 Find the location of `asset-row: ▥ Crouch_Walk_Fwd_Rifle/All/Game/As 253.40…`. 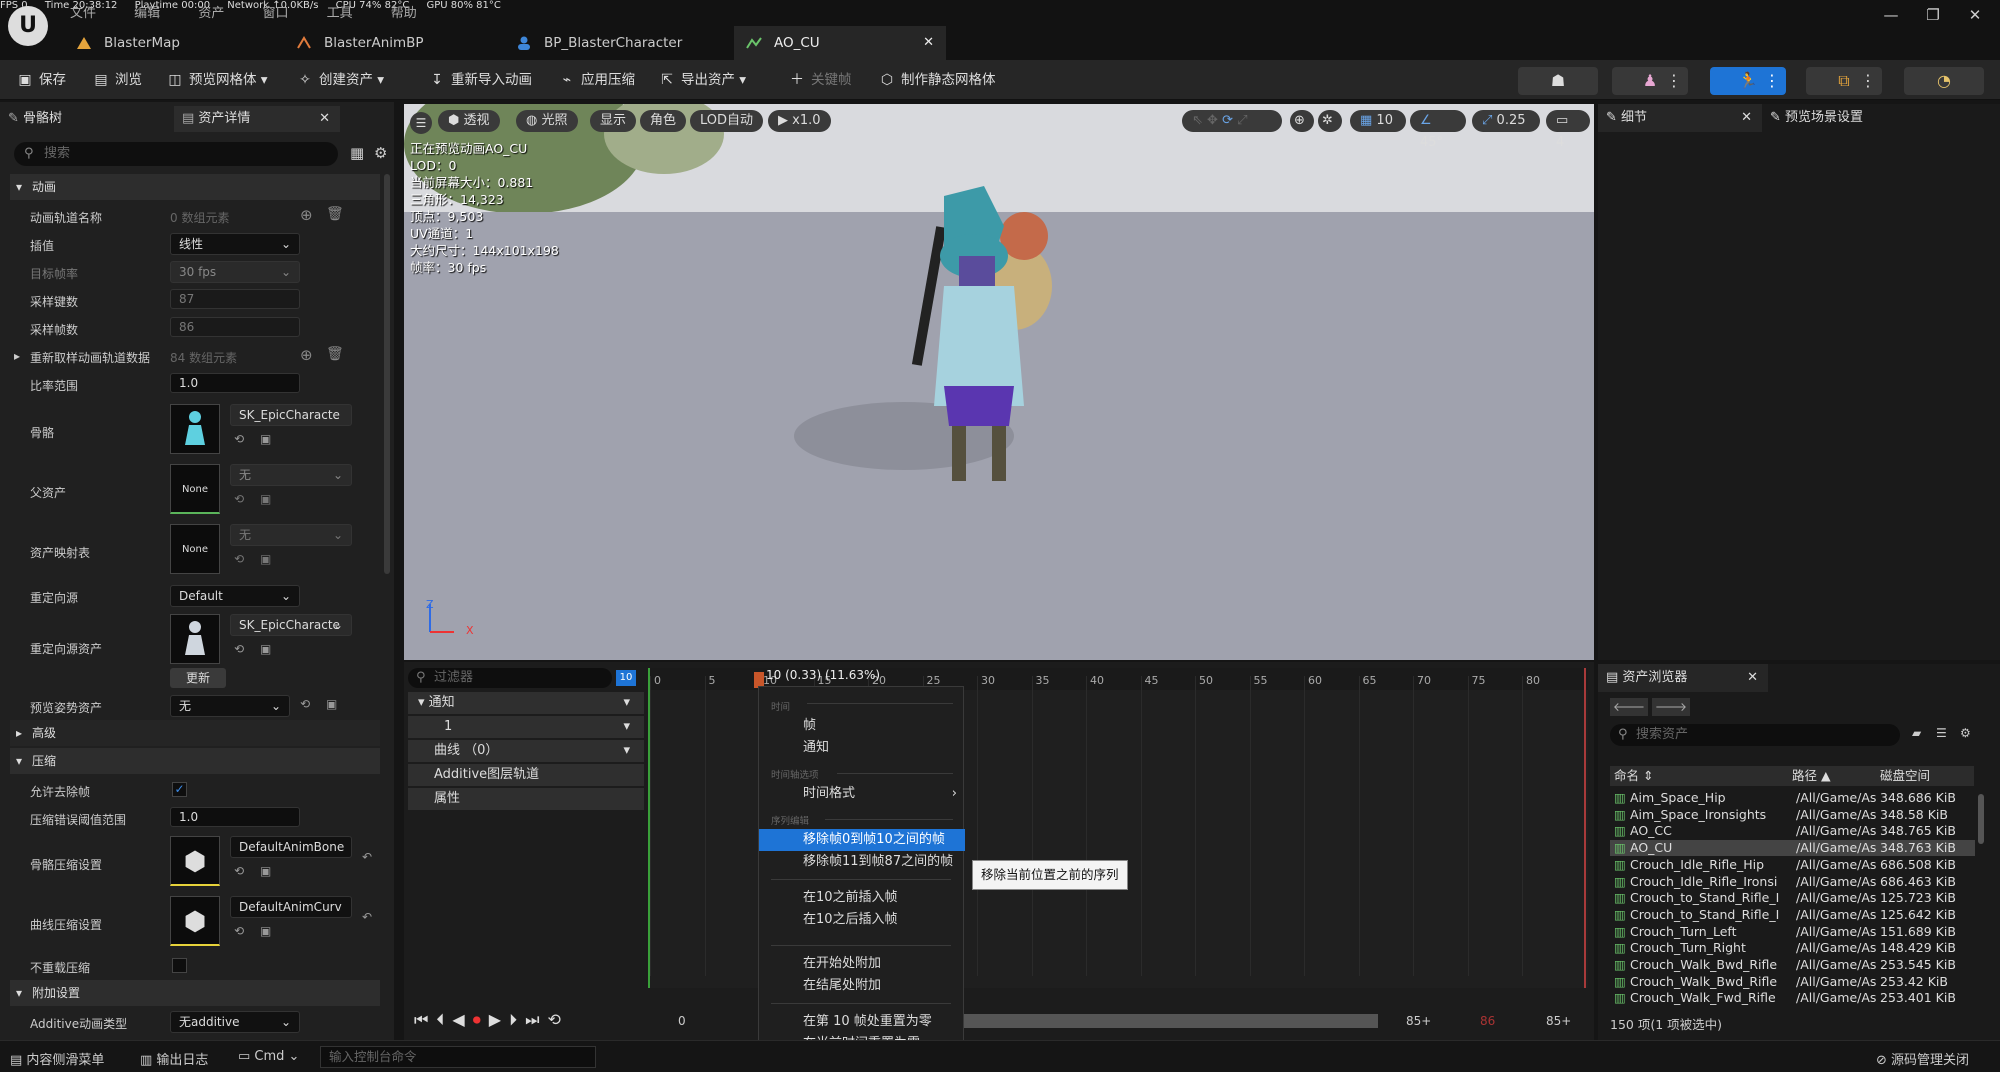

asset-row: ▥ Crouch_Walk_Fwd_Rifle/All/Game/As 253.40… is located at coordinates (1792, 998).